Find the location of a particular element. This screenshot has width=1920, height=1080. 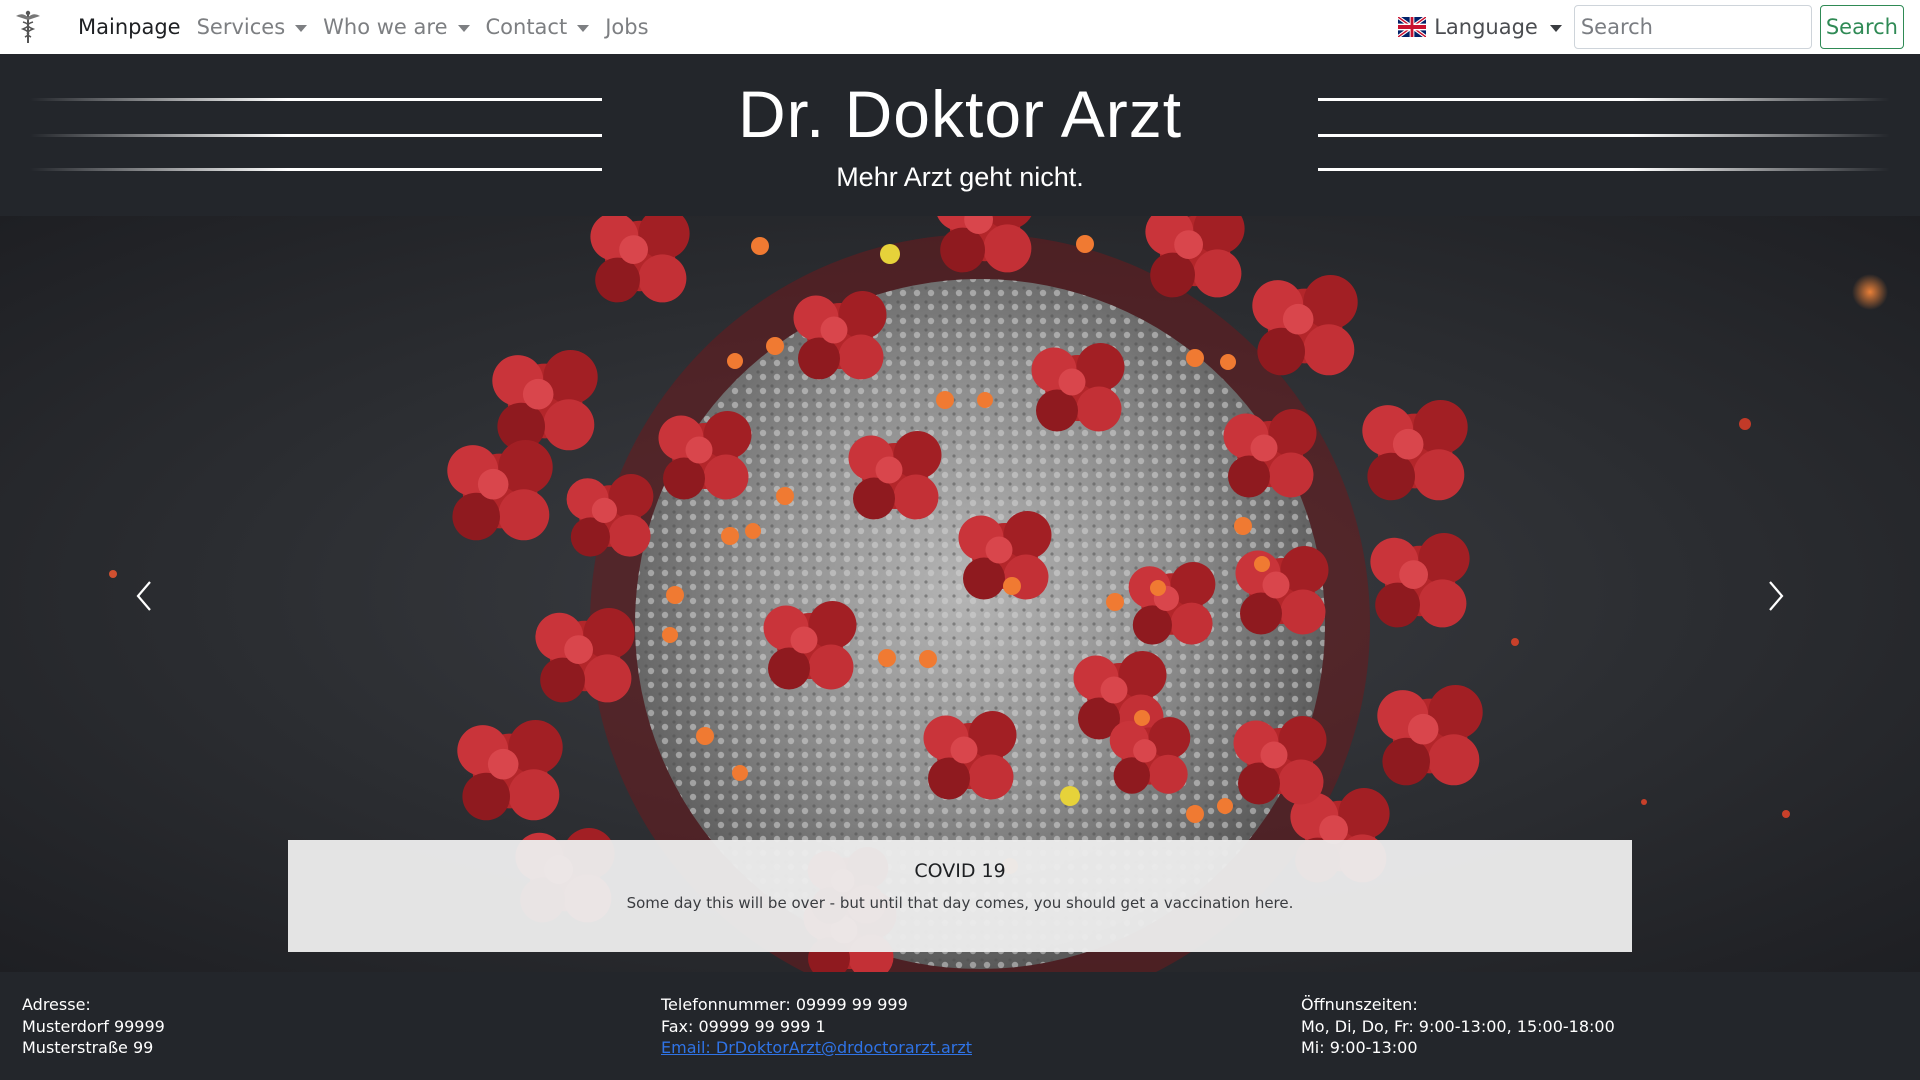

address-line: Musterstraße 99 is located at coordinates (88, 1047).